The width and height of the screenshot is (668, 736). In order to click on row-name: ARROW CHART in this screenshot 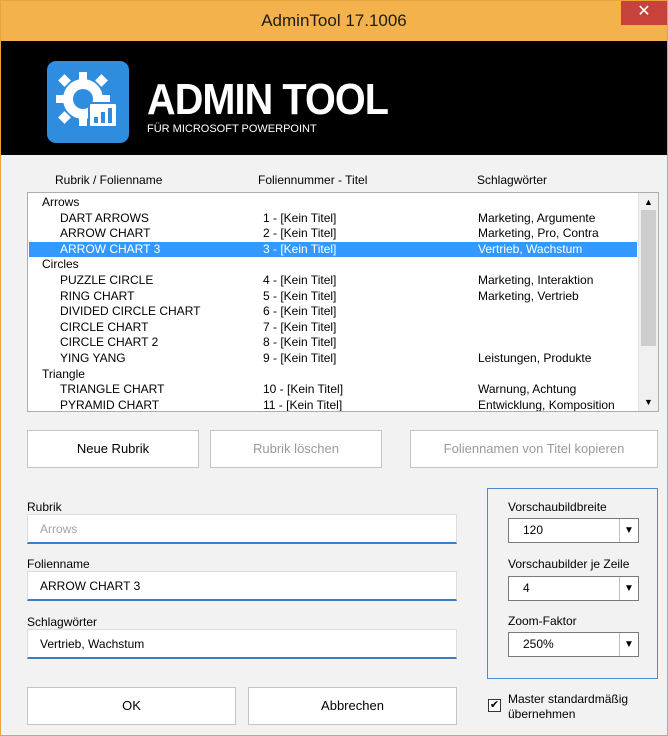, I will do `click(105, 233)`.